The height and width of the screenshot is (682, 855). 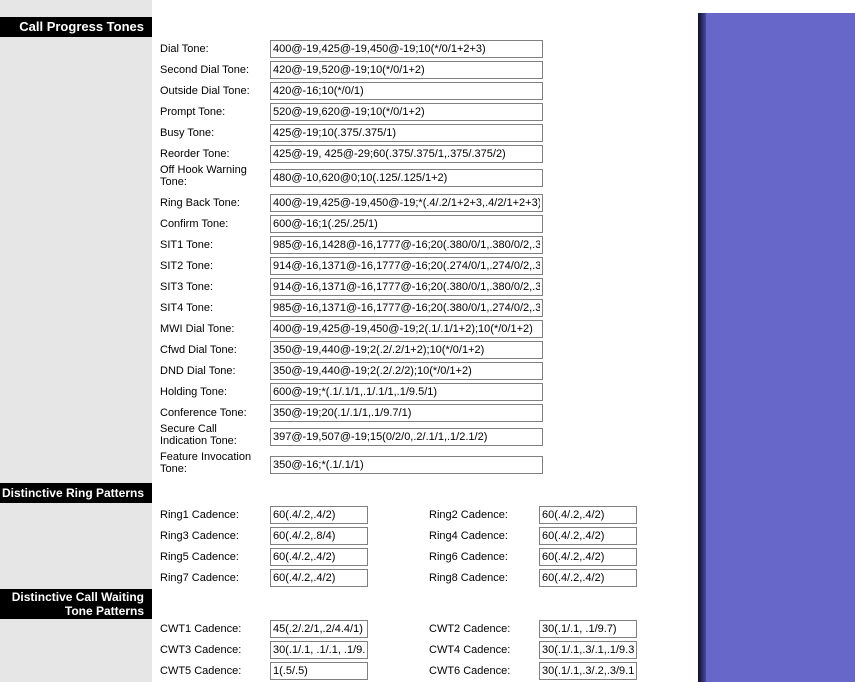 I want to click on sit4-tone-label: SIT4 Tone:, so click(x=186, y=308).